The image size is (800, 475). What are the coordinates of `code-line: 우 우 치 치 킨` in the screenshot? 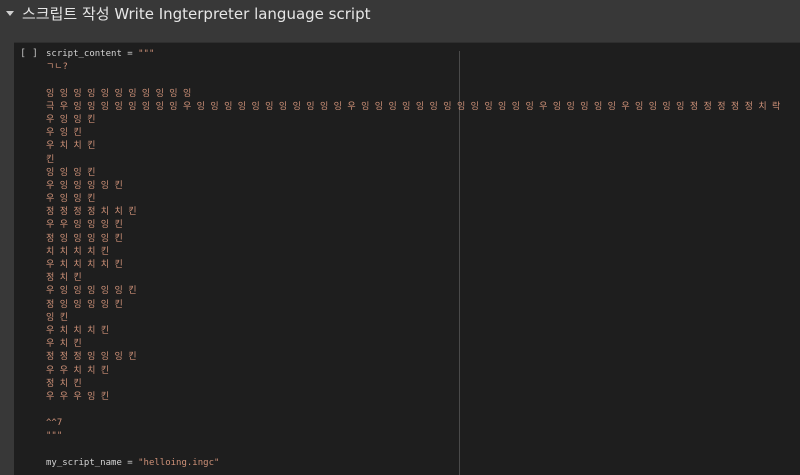 It's located at (421, 371).